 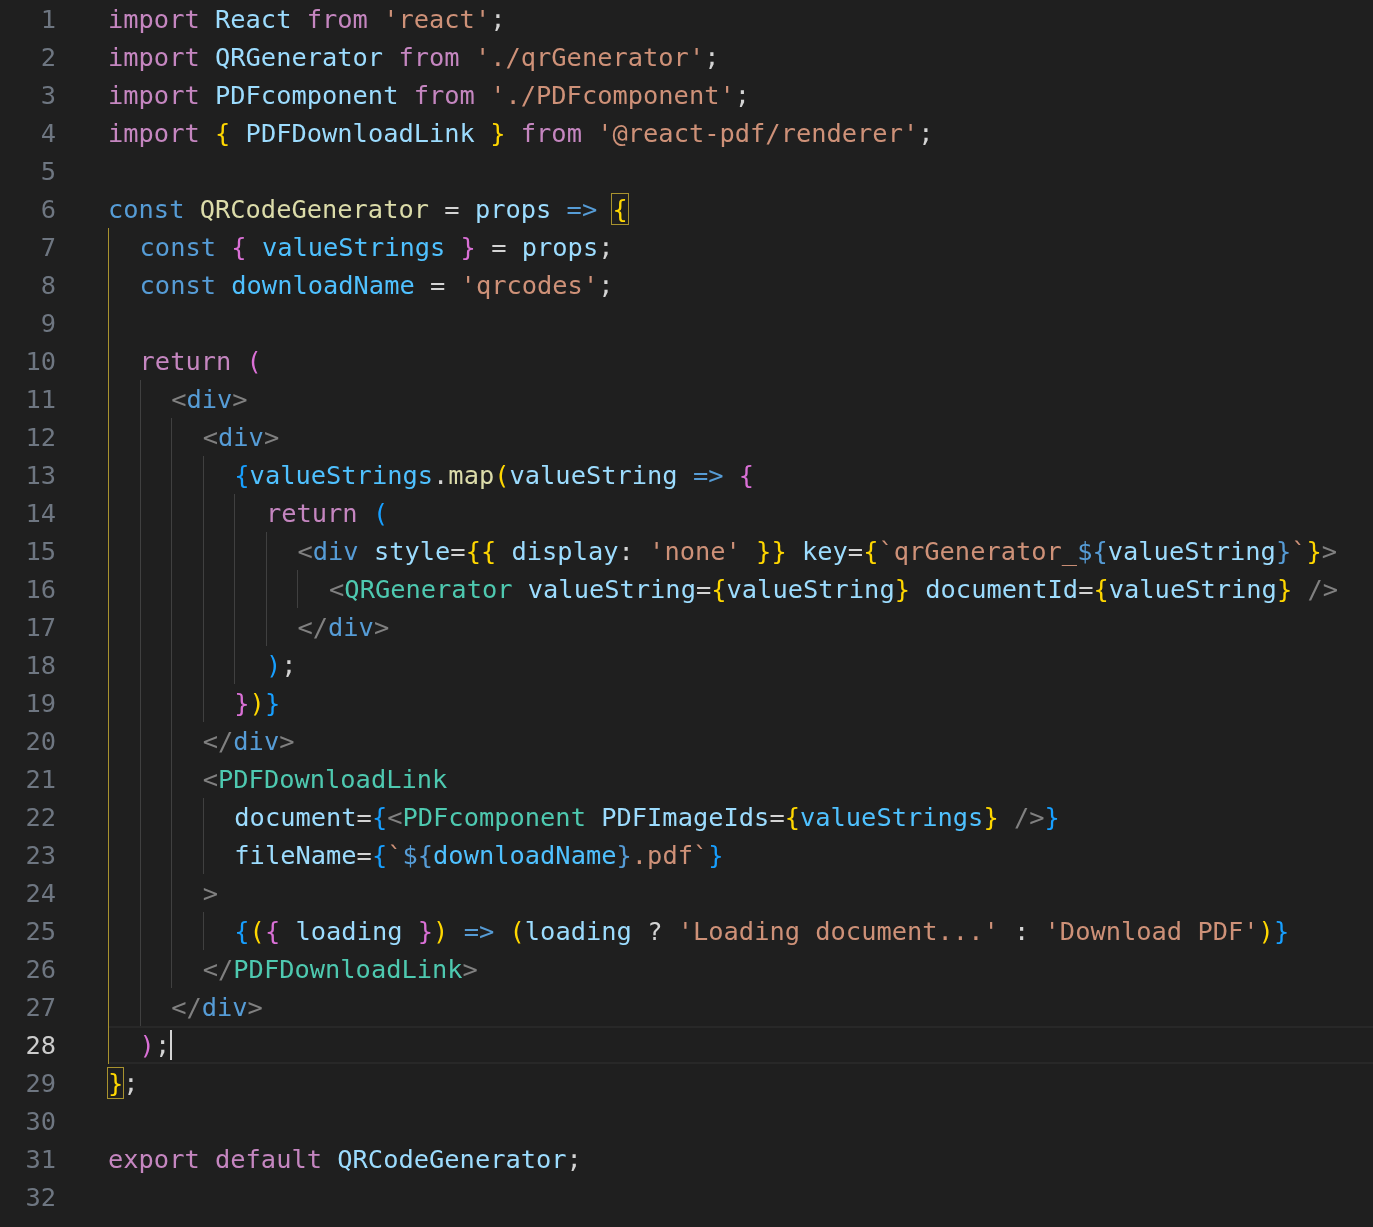 What do you see at coordinates (349, 931) in the screenshot?
I see `identifier: loading` at bounding box center [349, 931].